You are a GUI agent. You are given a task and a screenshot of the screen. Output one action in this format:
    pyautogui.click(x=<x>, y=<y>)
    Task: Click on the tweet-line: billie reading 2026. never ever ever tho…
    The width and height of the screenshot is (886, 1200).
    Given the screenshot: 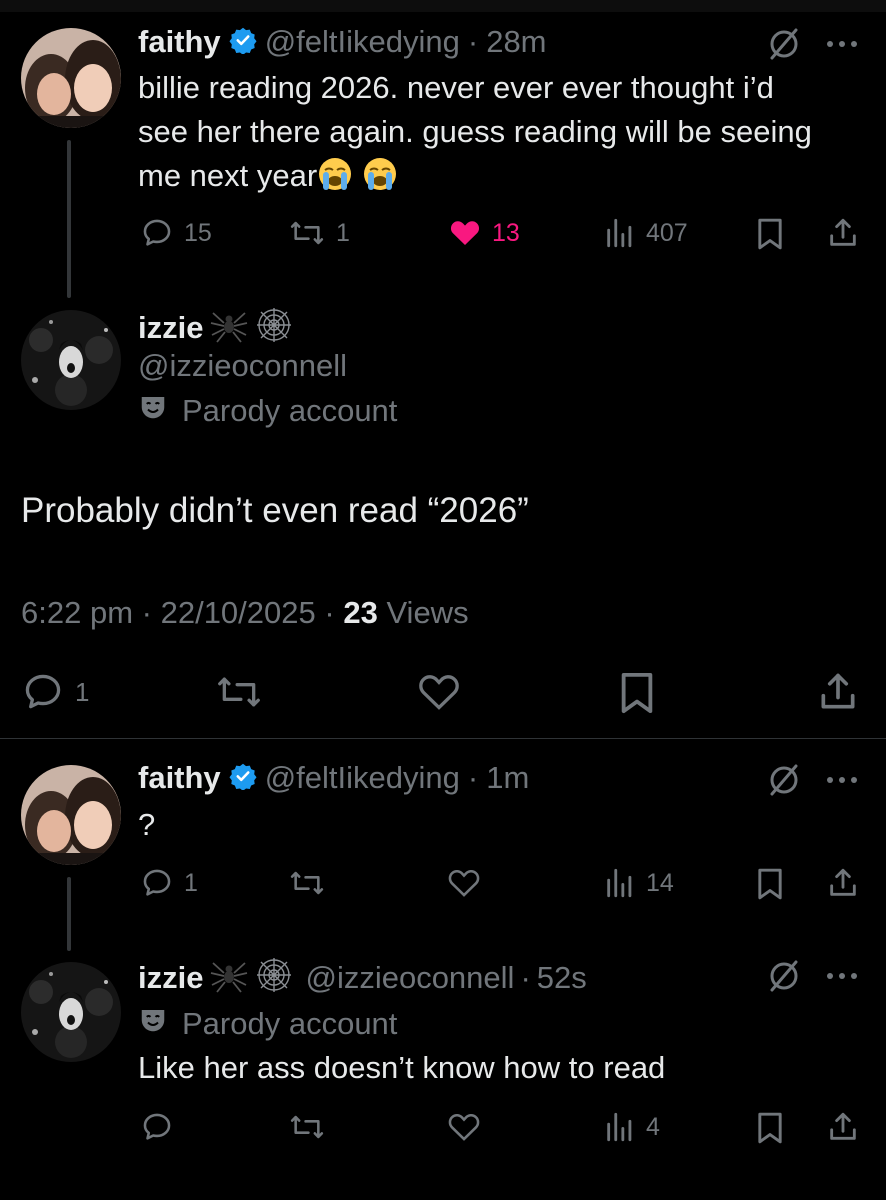 What is the action you would take?
    pyautogui.click(x=456, y=87)
    